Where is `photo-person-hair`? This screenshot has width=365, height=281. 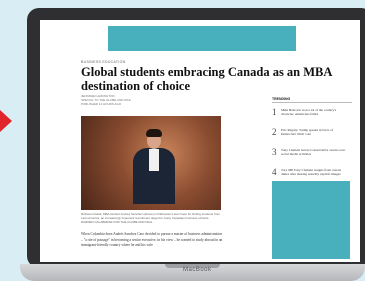 photo-person-hair is located at coordinates (154, 133).